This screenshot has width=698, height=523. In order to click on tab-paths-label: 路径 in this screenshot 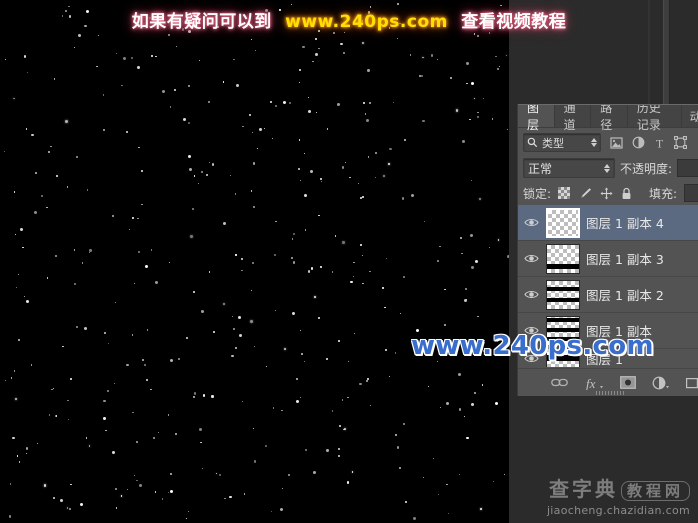, I will do `click(606, 118)`.